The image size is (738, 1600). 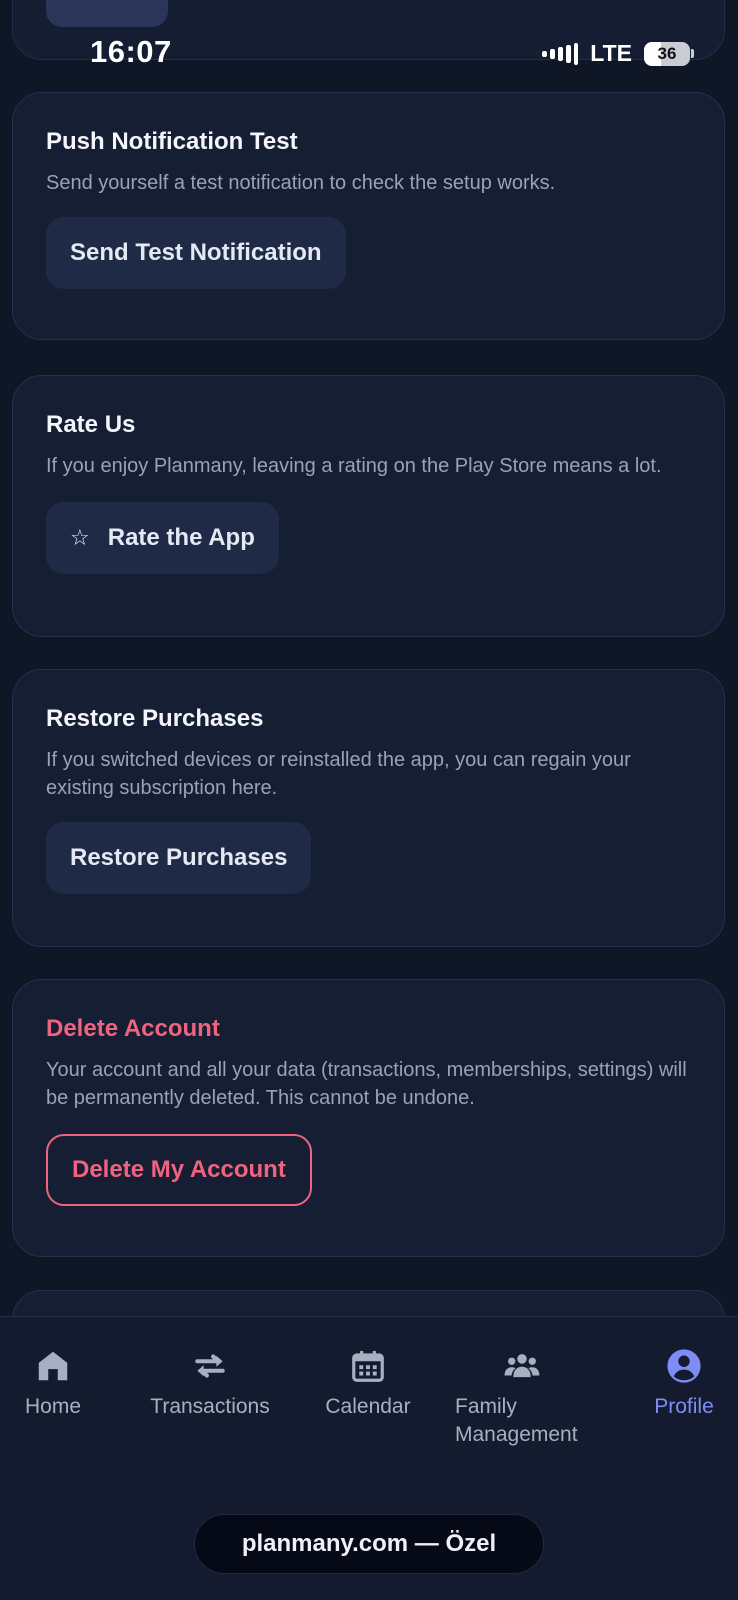 What do you see at coordinates (684, 1366) in the screenshot?
I see `profile-icon` at bounding box center [684, 1366].